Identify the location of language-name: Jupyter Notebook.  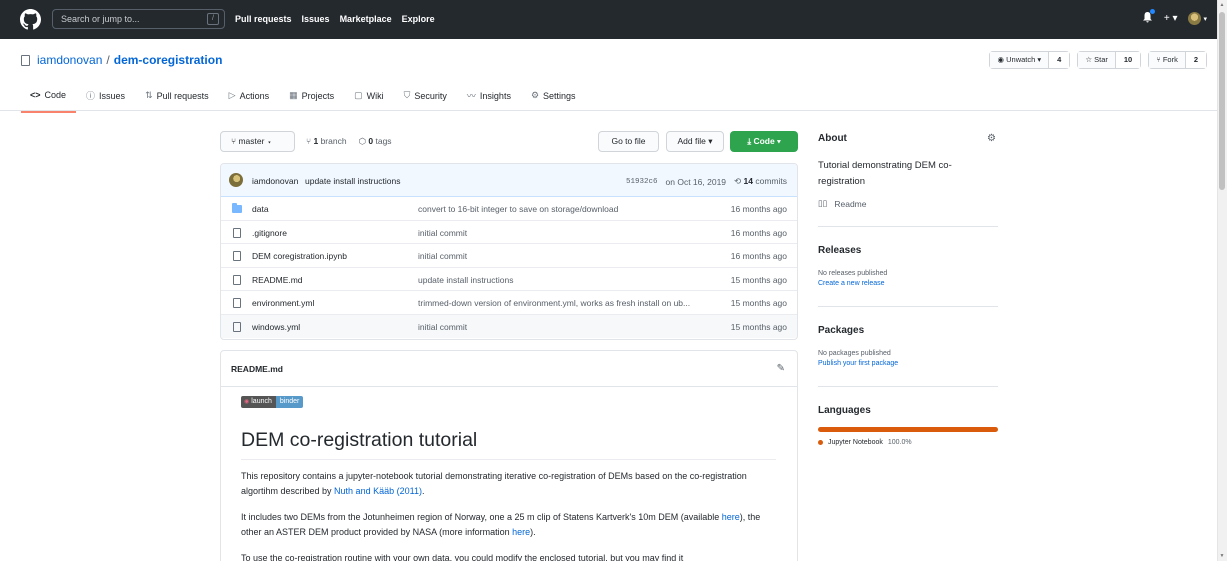
(855, 442).